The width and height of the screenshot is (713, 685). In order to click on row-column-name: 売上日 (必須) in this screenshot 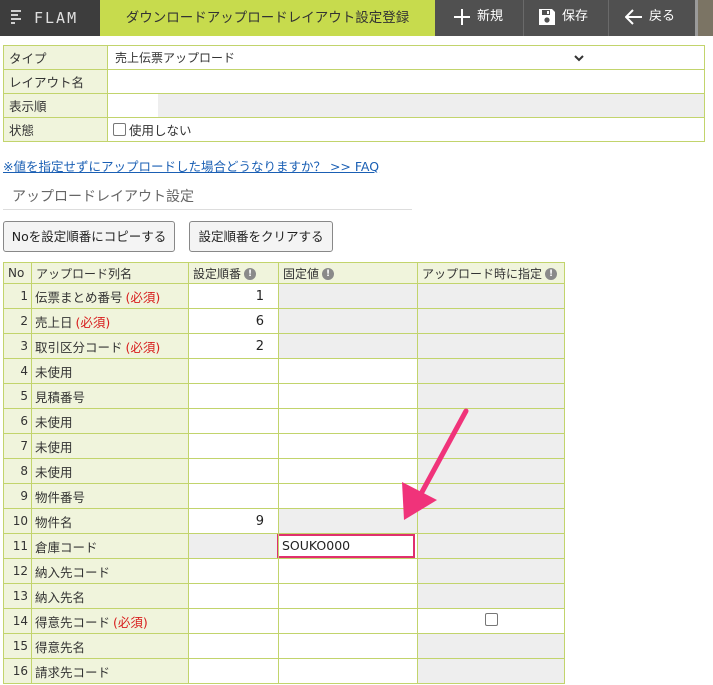, I will do `click(110, 321)`.